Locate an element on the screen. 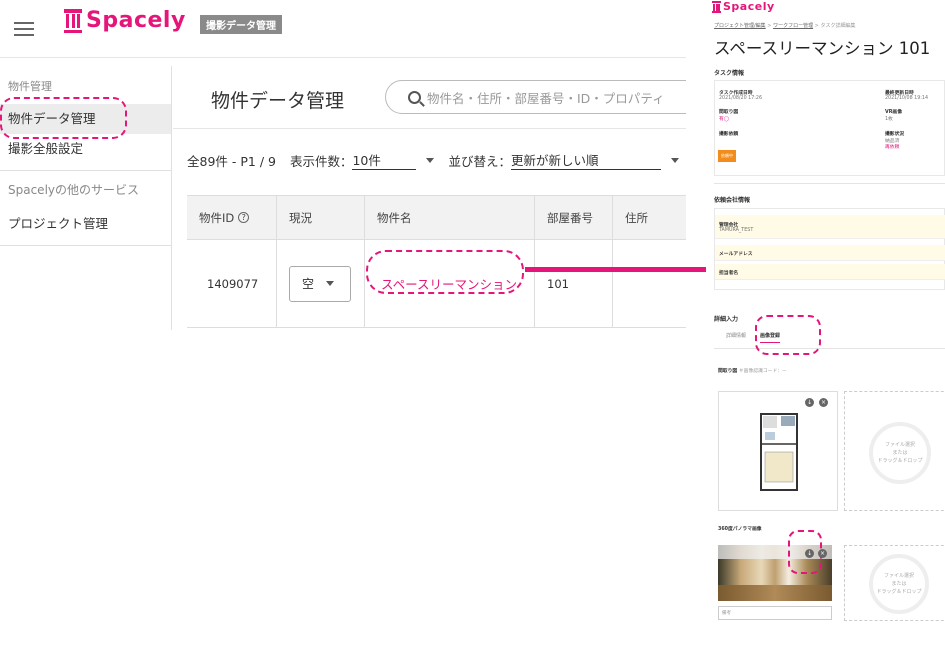 Image resolution: width=945 pixels, height=653 pixels. company-row: 管理会社 TAMURA_TEST is located at coordinates (830, 227).